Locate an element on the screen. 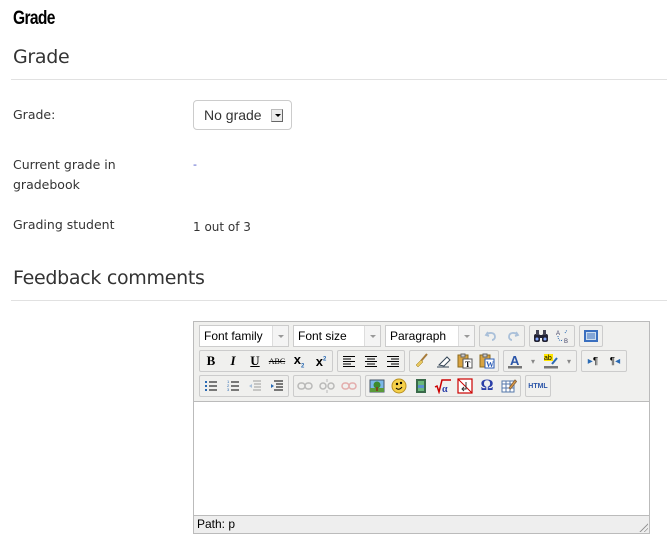  nolink-button is located at coordinates (465, 386).